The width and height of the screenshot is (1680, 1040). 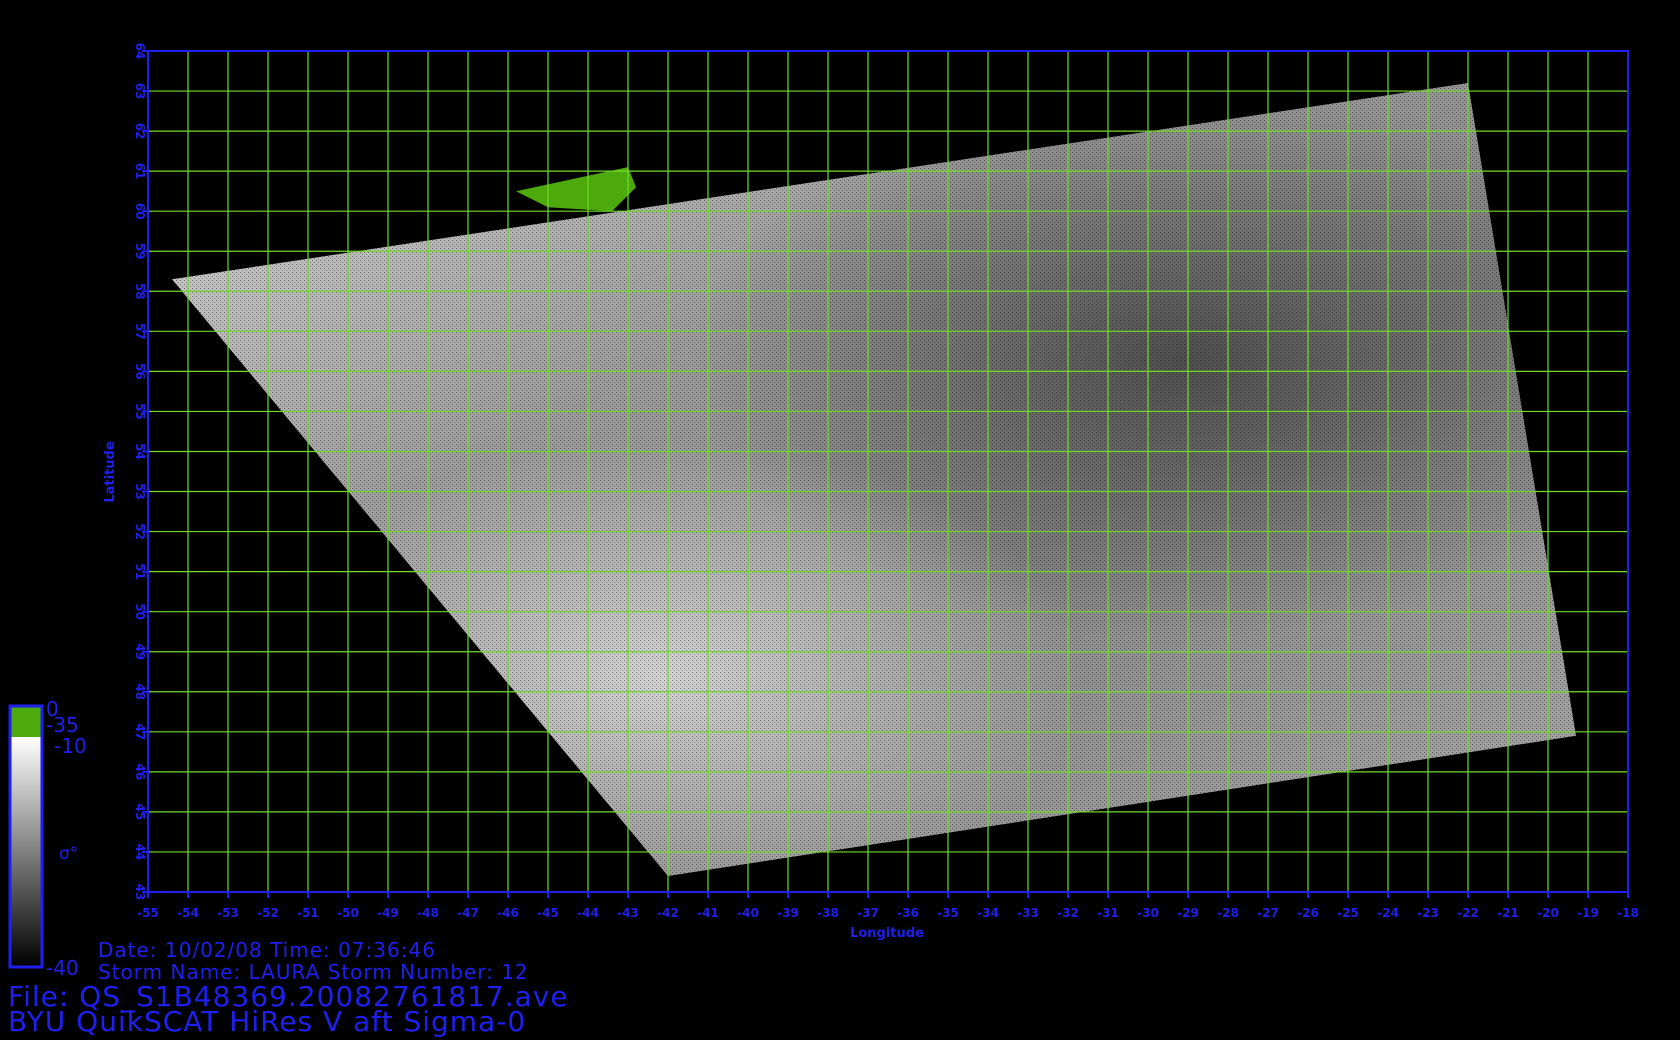 What do you see at coordinates (1428, 913) in the screenshot?
I see `lon-tick-label: -23` at bounding box center [1428, 913].